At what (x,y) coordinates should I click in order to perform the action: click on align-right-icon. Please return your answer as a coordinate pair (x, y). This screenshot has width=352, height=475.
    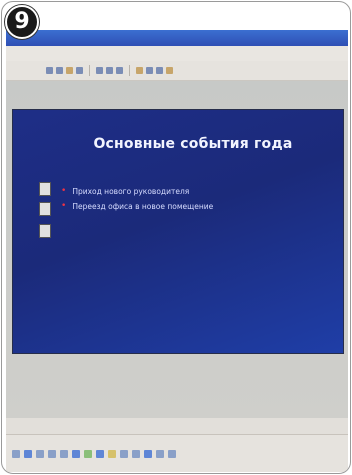
    Looking at the image, I should click on (119, 70).